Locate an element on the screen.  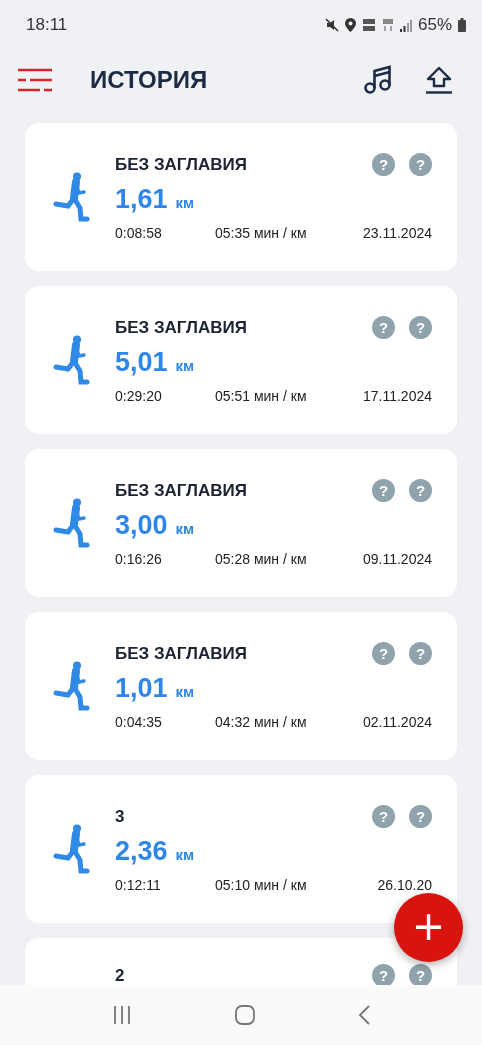
menu-icon is located at coordinates (35, 80).